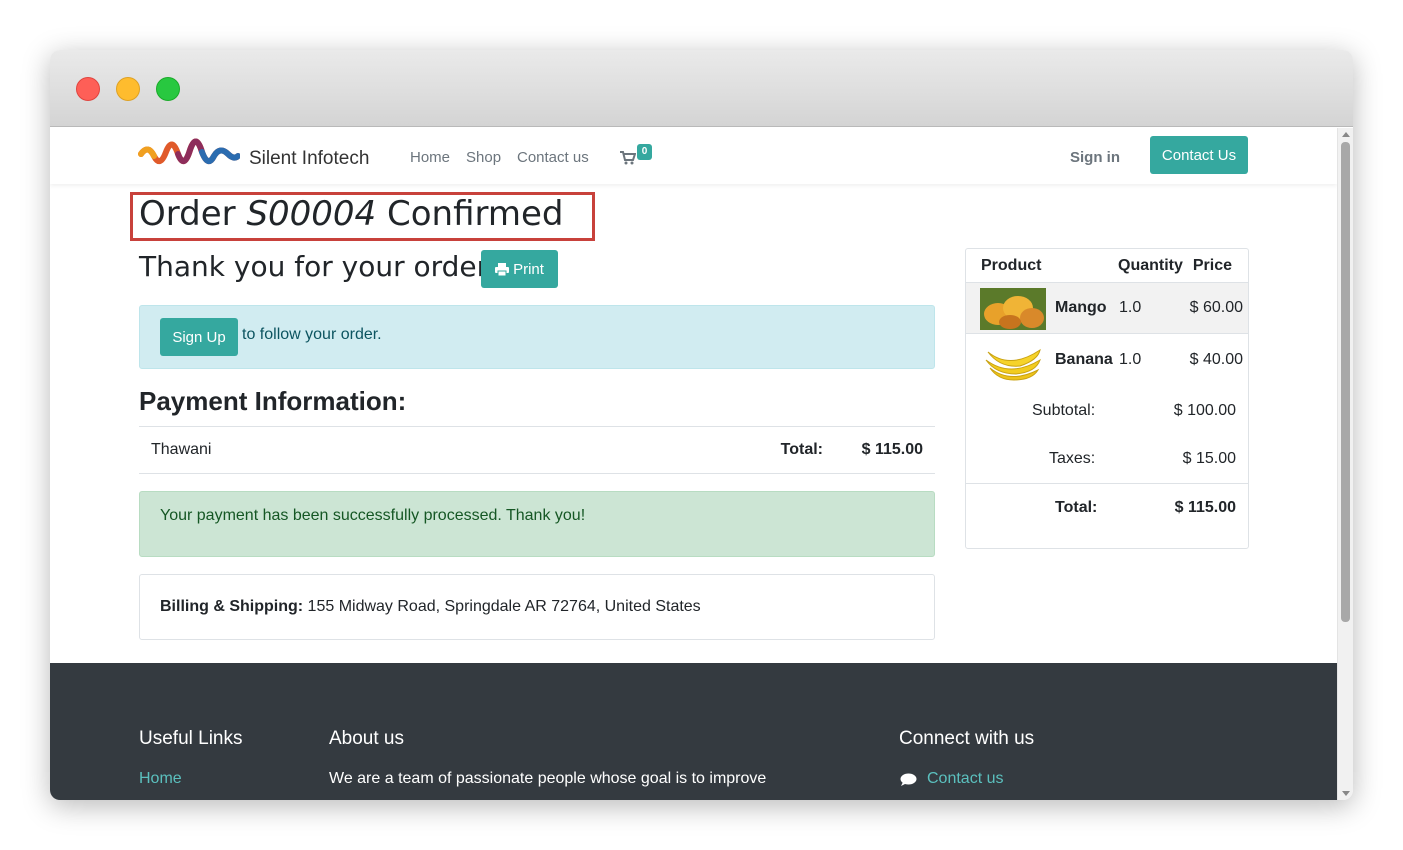  I want to click on vertical-scrollbar, so click(1345, 464).